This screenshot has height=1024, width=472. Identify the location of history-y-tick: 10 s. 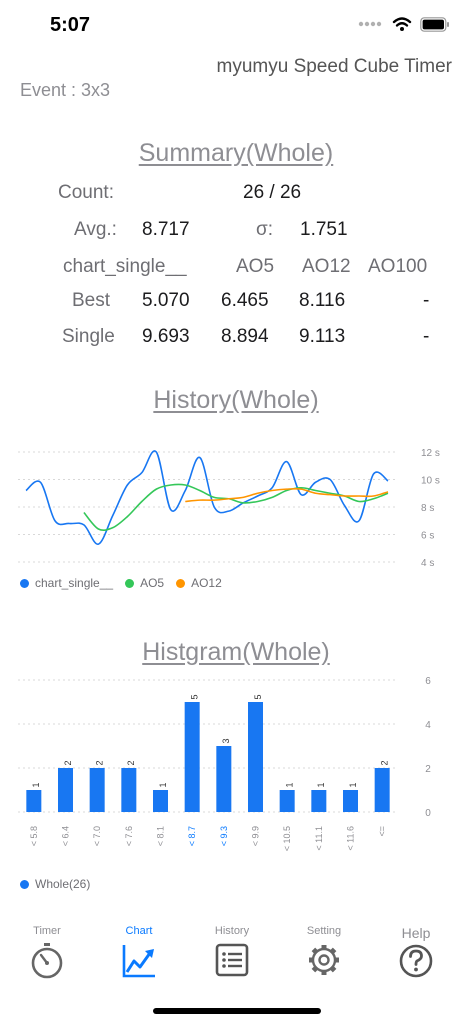
(430, 481).